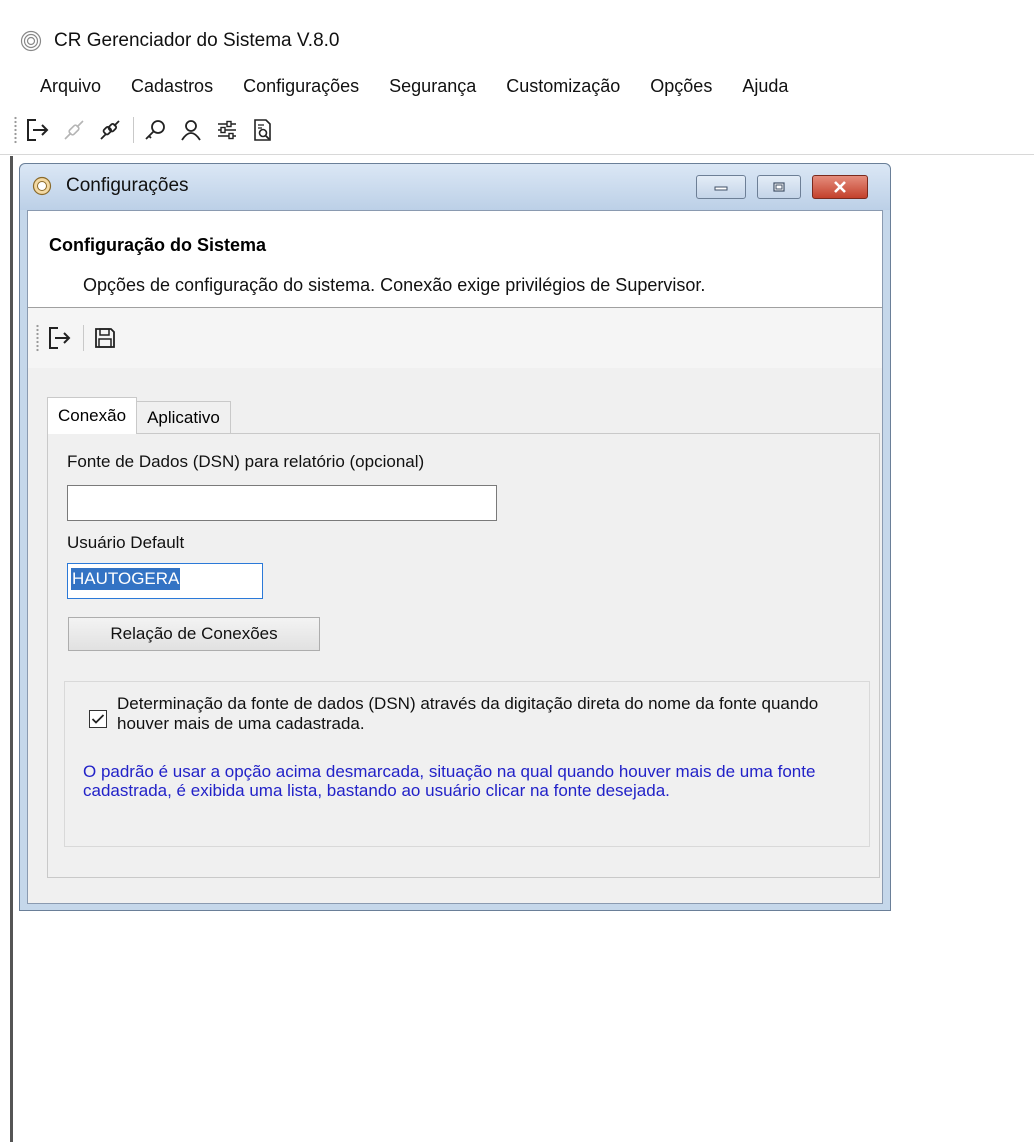  What do you see at coordinates (563, 86) in the screenshot?
I see `menu-customizacao: Customização` at bounding box center [563, 86].